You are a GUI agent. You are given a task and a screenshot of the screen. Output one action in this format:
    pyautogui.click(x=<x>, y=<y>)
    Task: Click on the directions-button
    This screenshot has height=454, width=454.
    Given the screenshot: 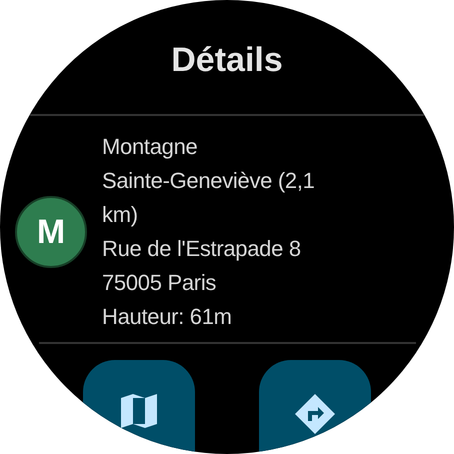 What is the action you would take?
    pyautogui.click(x=315, y=407)
    